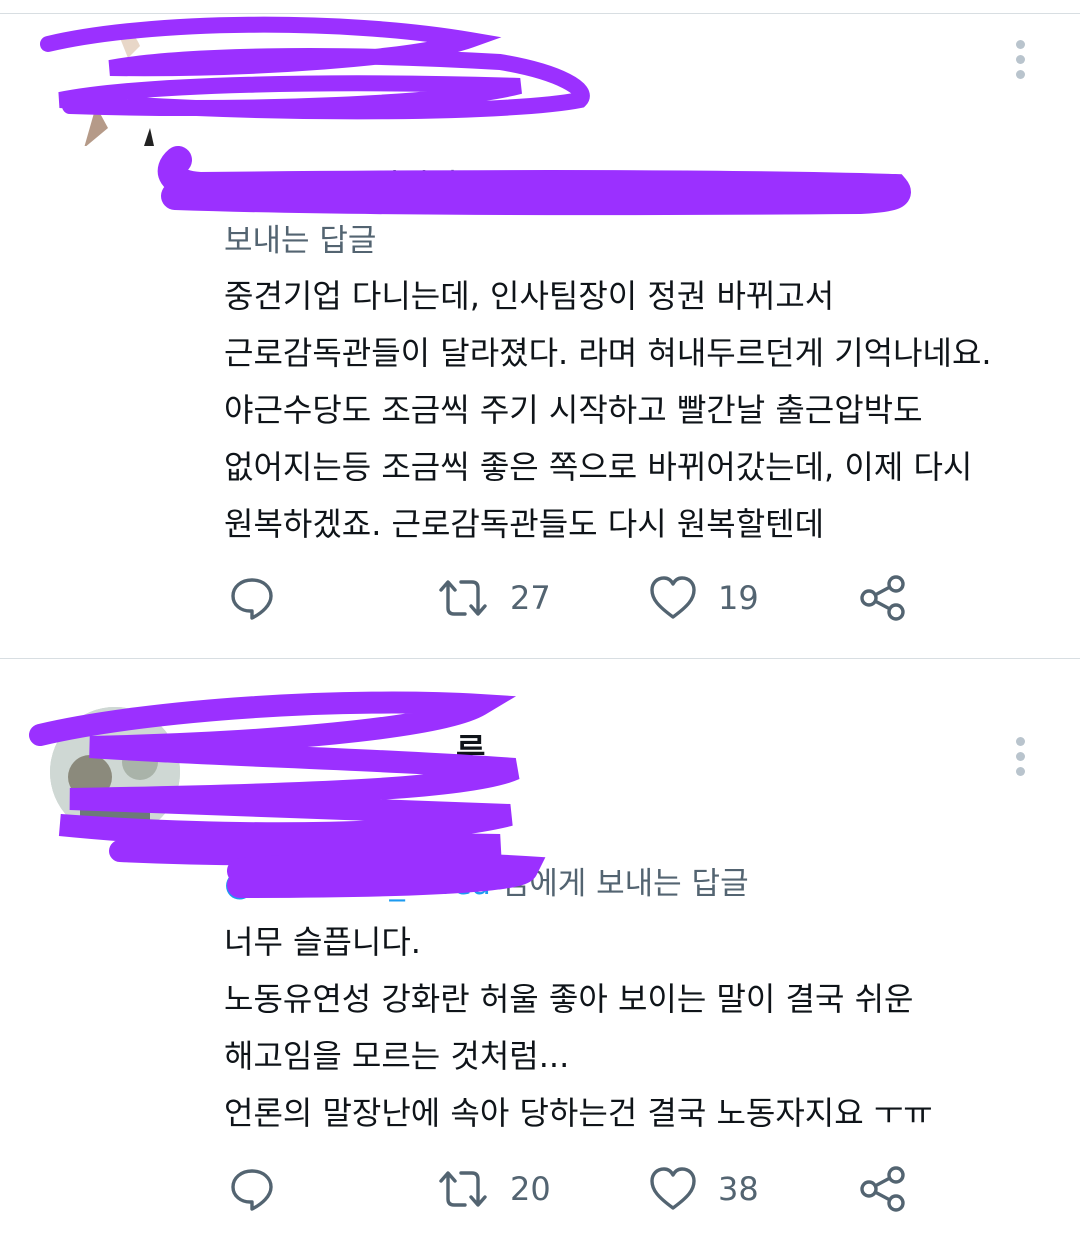 This screenshot has height=1246, width=1080. I want to click on tweet-line: 너무 슬픕니다., so click(322, 942).